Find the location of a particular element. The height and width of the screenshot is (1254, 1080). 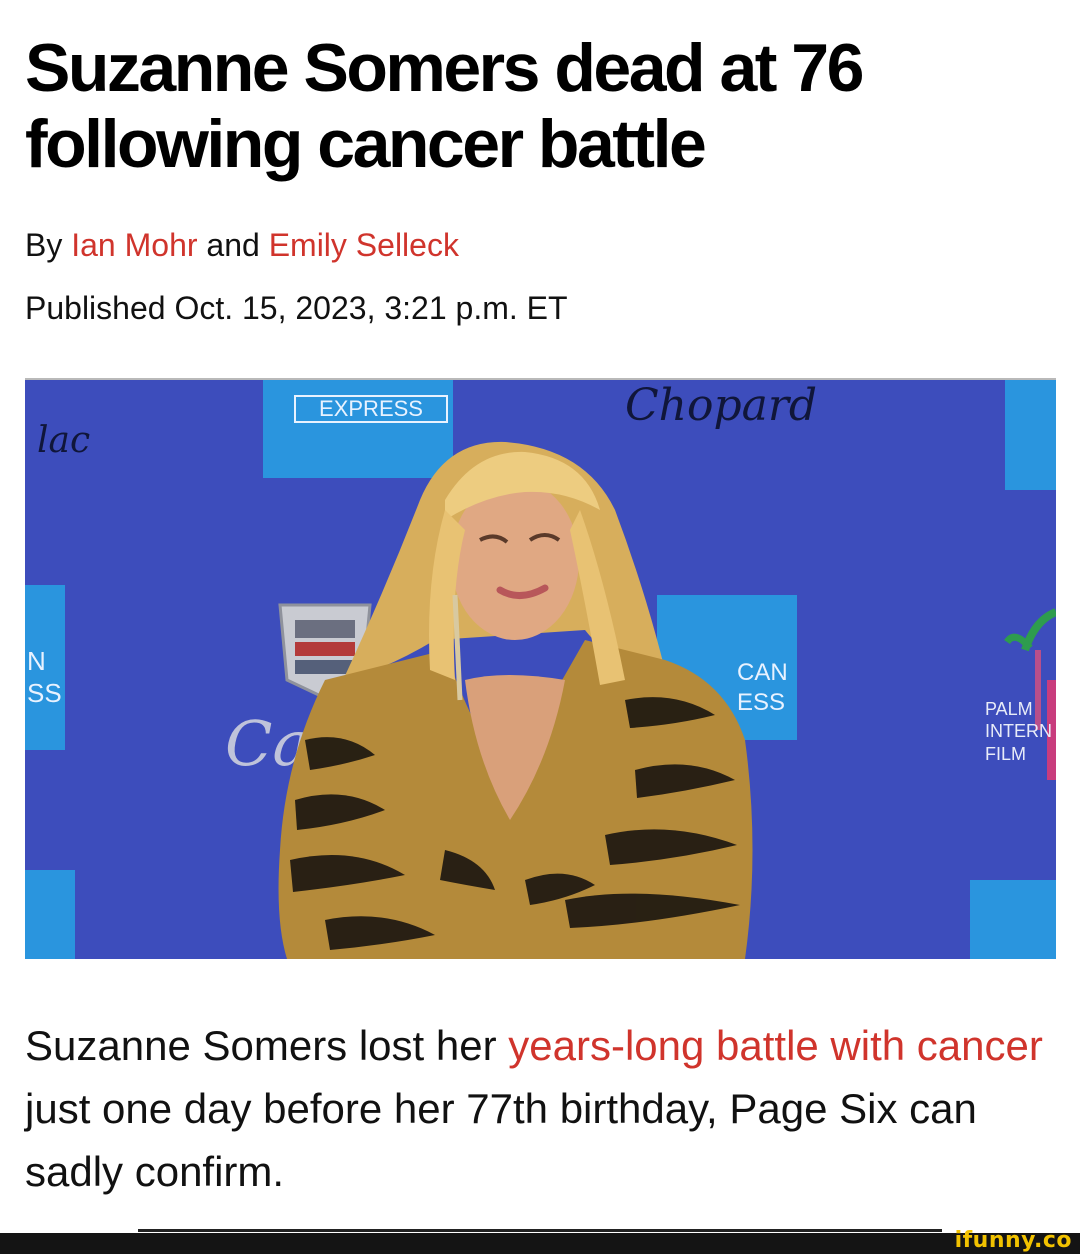

backdrop-text-intern: INTERN is located at coordinates (1018, 731).